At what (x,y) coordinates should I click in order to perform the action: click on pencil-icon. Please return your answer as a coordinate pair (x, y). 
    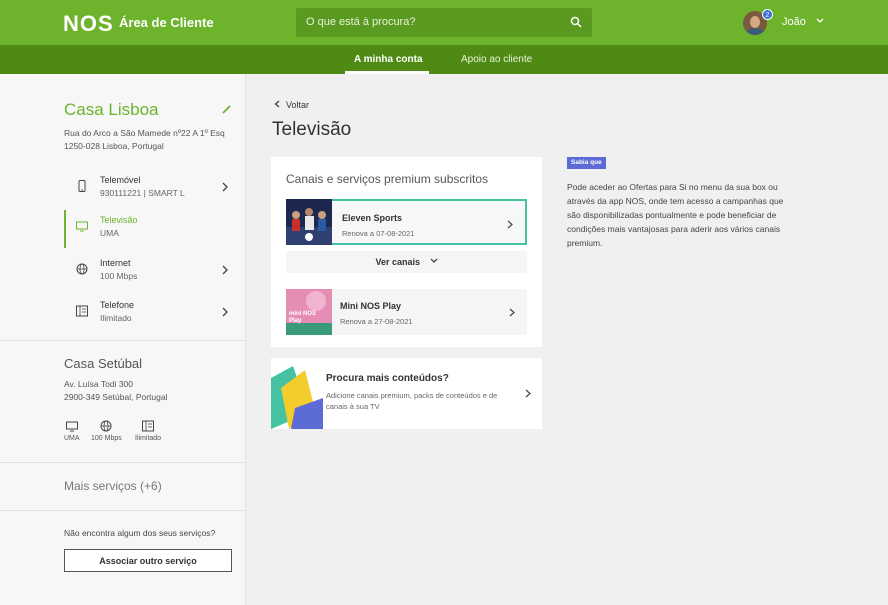
    Looking at the image, I should click on (226, 109).